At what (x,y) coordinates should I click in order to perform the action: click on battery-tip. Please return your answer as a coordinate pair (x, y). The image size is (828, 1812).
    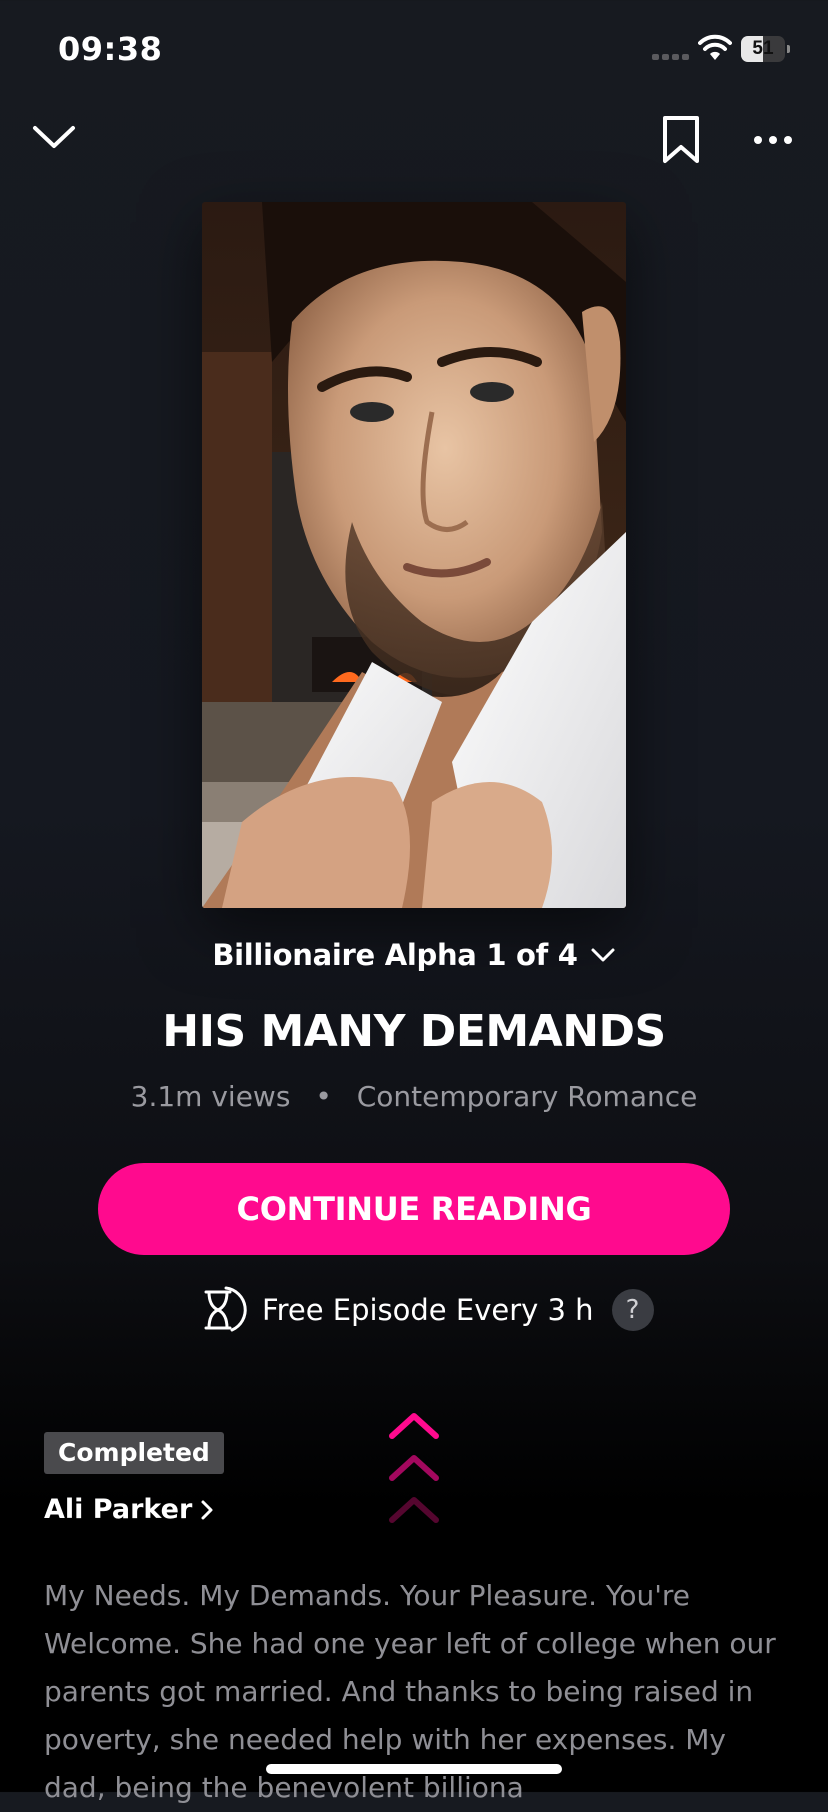
    Looking at the image, I should click on (788, 49).